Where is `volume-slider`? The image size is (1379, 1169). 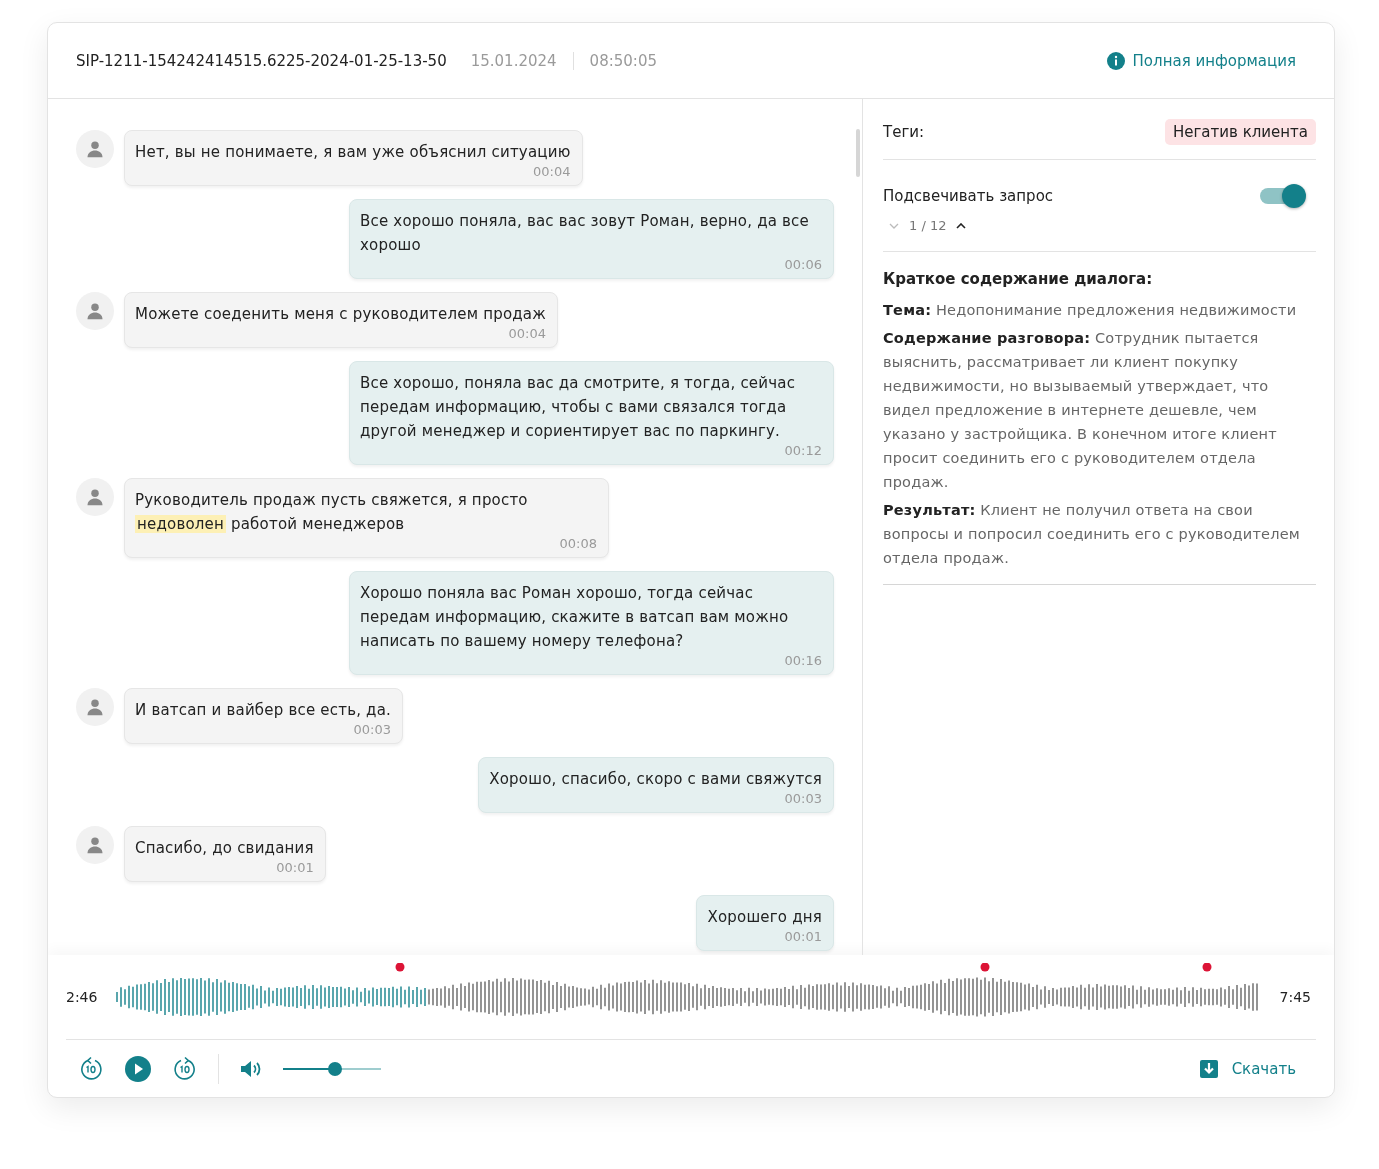 volume-slider is located at coordinates (332, 1068).